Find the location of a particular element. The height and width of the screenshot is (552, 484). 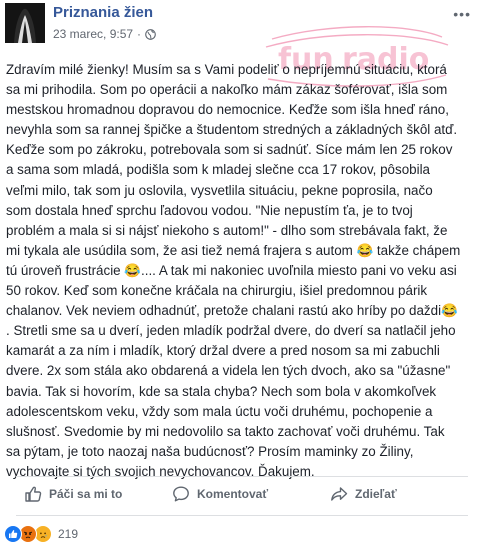

comment-label: Komentovať is located at coordinates (233, 494).